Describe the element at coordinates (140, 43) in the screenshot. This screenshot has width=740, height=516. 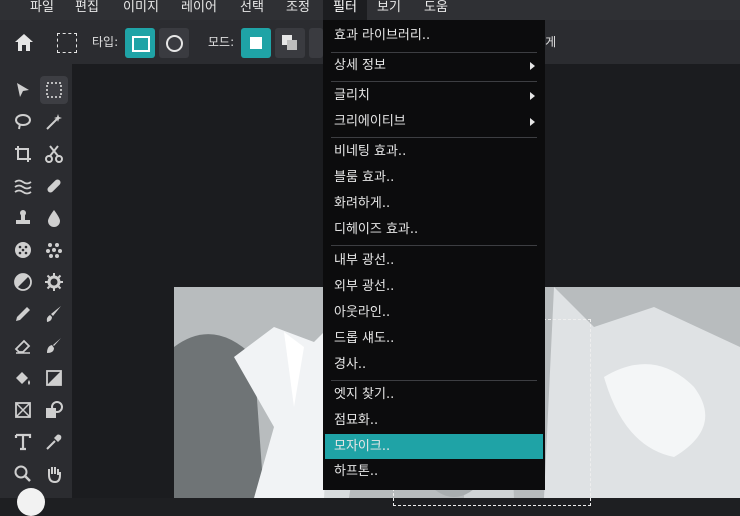
I see `type-rectangle-button` at that location.